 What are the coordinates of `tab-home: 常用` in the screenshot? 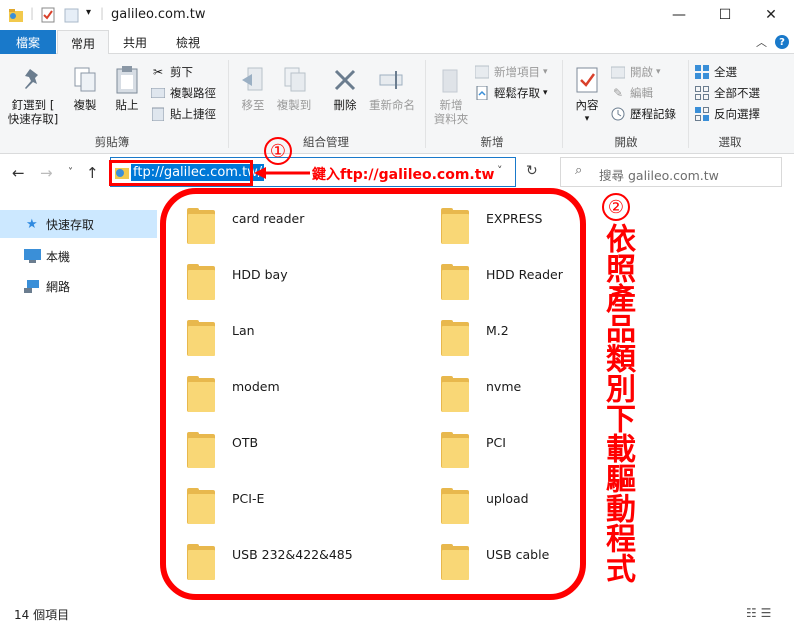 It's located at (83, 42).